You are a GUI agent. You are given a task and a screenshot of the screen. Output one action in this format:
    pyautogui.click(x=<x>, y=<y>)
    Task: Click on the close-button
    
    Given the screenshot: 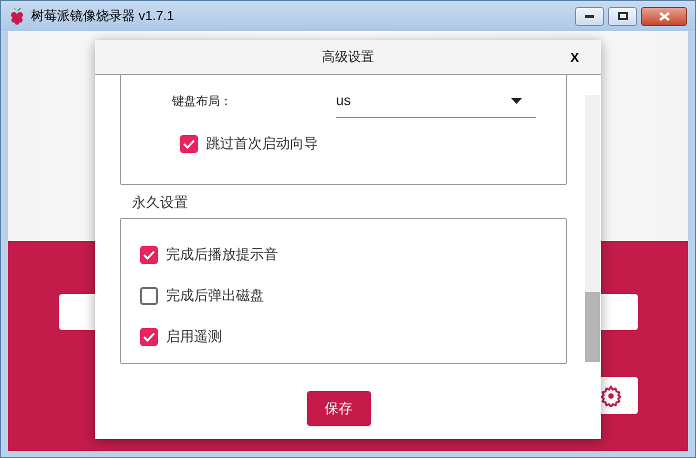 What is the action you would take?
    pyautogui.click(x=664, y=16)
    